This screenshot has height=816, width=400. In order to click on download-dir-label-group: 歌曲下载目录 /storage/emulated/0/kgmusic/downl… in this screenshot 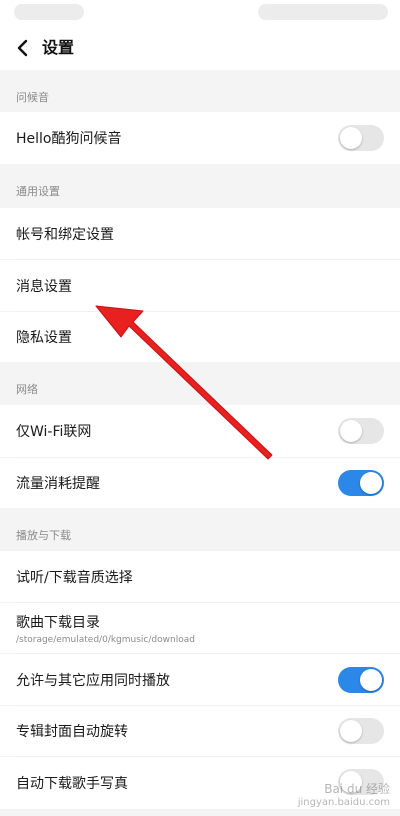, I will do `click(105, 628)`.